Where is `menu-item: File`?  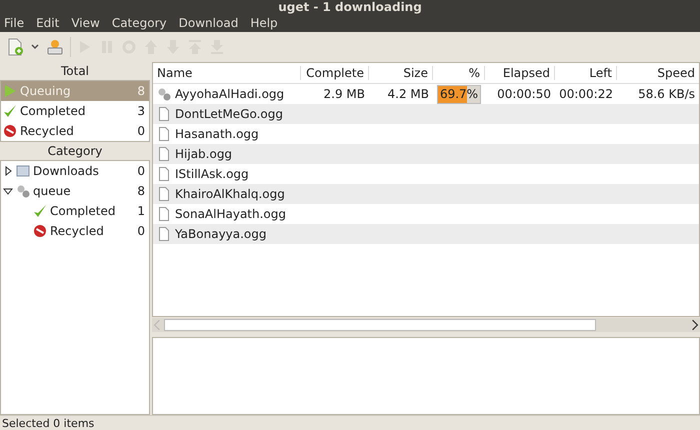 menu-item: File is located at coordinates (14, 23).